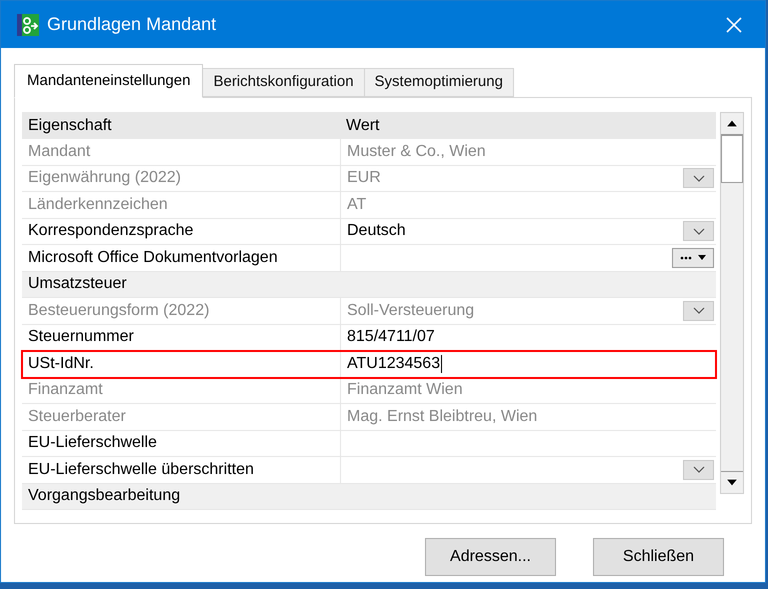  What do you see at coordinates (81, 337) in the screenshot?
I see `property-label: Steuernummer` at bounding box center [81, 337].